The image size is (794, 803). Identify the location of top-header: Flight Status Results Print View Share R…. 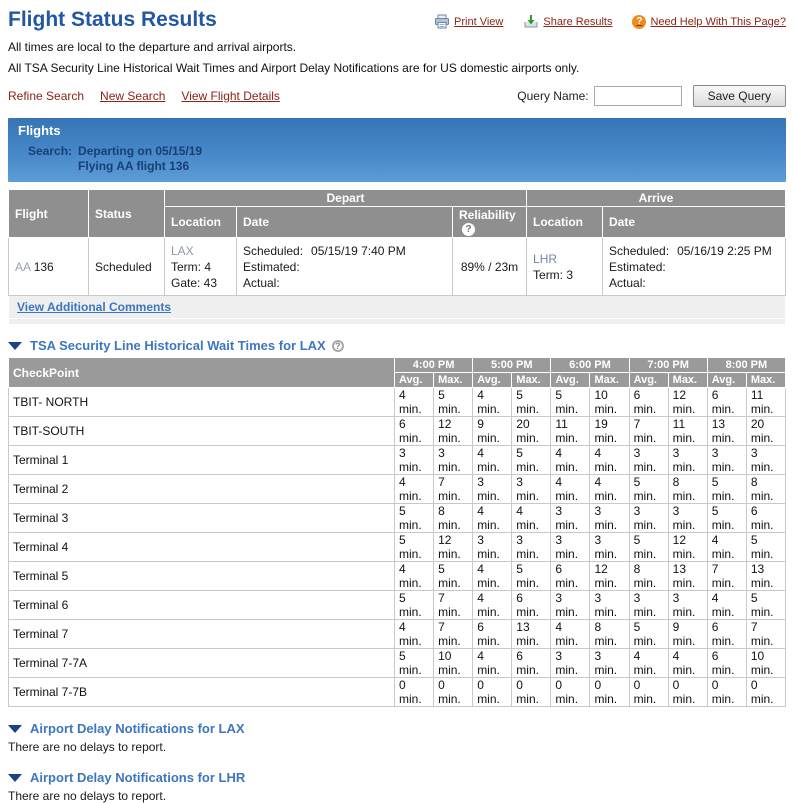
(397, 21).